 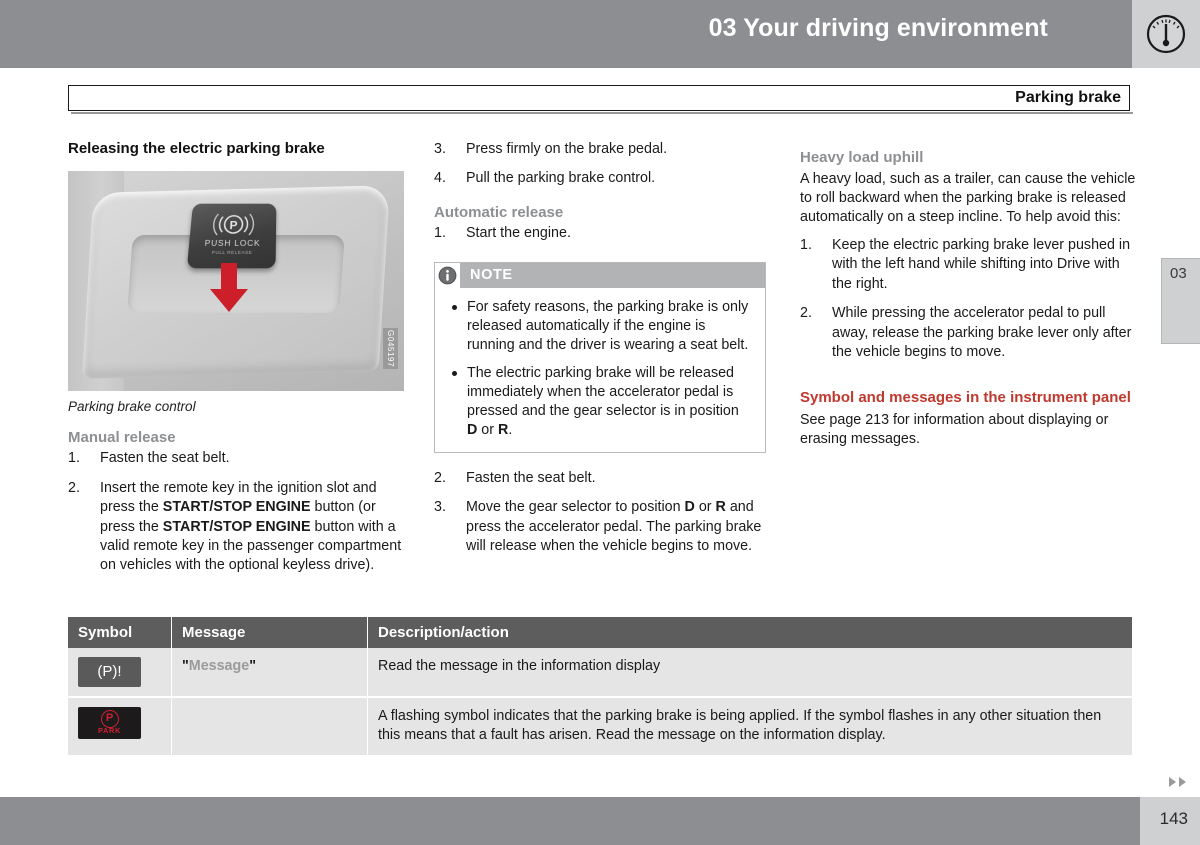 I want to click on brake-push-lock-label: PUSH LOCK, so click(x=232, y=242).